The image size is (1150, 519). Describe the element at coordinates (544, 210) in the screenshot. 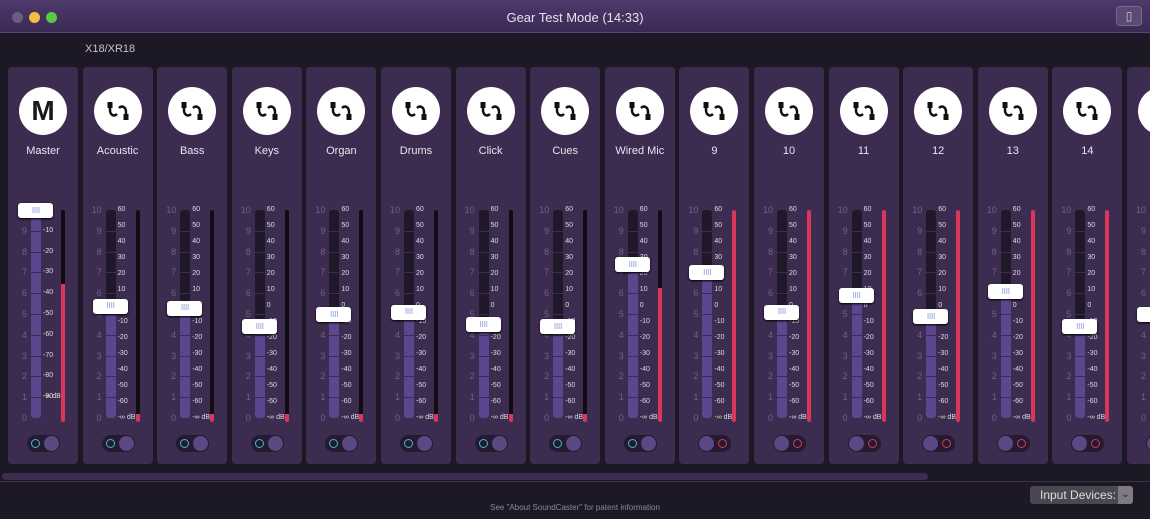

I see `fader-scale-label: 10` at that location.